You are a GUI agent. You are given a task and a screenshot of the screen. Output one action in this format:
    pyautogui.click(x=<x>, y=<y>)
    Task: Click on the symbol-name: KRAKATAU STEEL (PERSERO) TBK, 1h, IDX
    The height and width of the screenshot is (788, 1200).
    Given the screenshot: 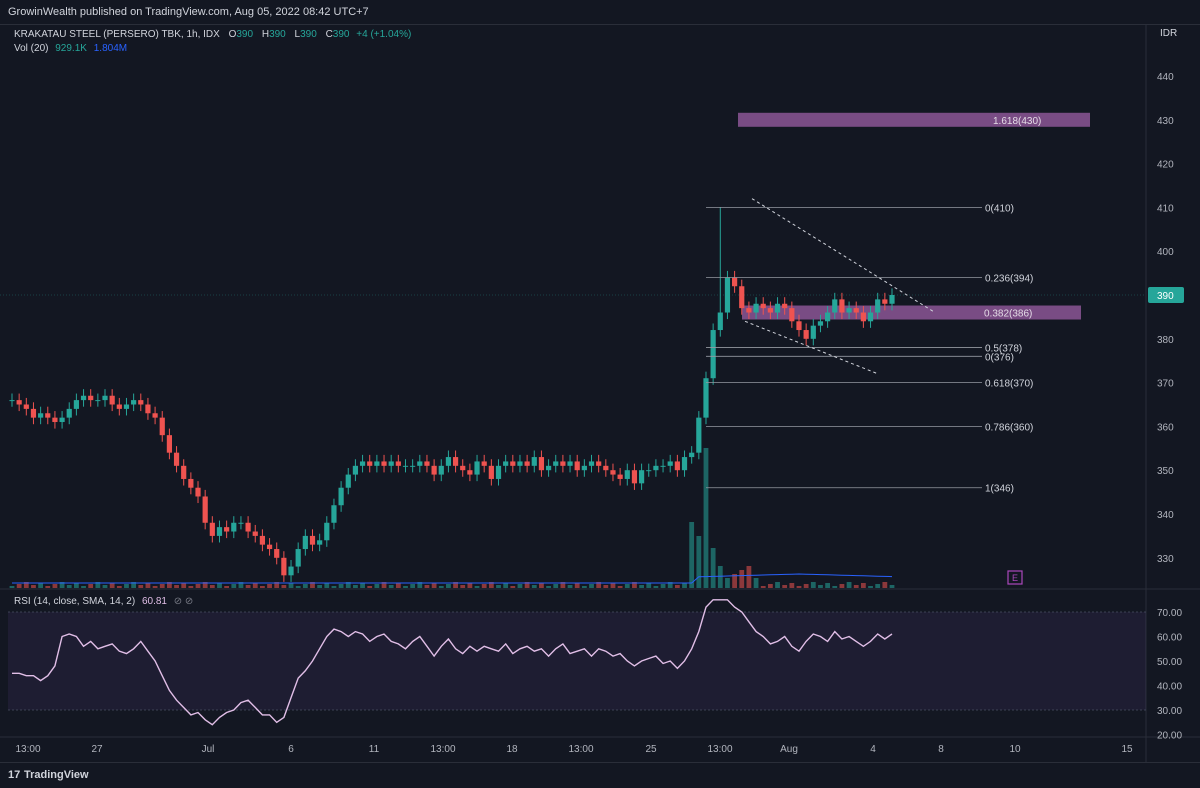 What is the action you would take?
    pyautogui.click(x=117, y=34)
    